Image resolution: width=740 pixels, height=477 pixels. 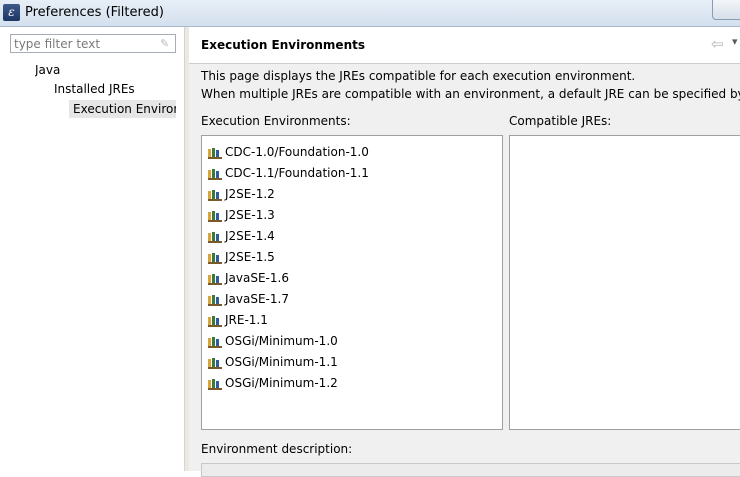 I want to click on list-item-label: JRE-1.1, so click(x=246, y=320).